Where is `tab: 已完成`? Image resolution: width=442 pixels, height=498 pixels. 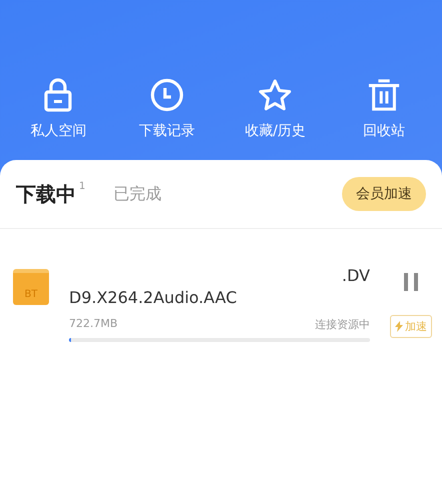
tab: 已完成 is located at coordinates (137, 194).